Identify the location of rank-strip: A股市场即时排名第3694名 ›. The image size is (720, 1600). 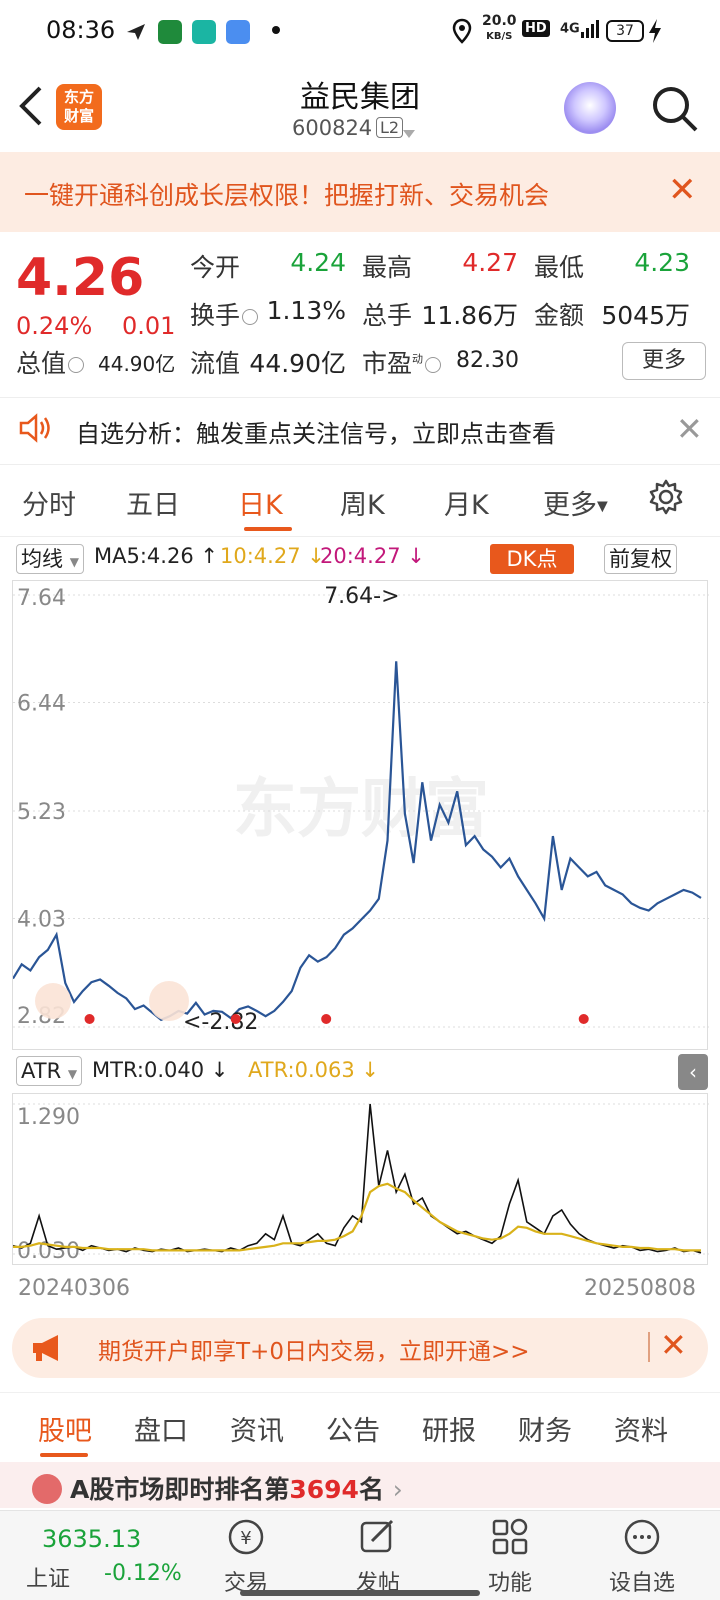
(360, 1485).